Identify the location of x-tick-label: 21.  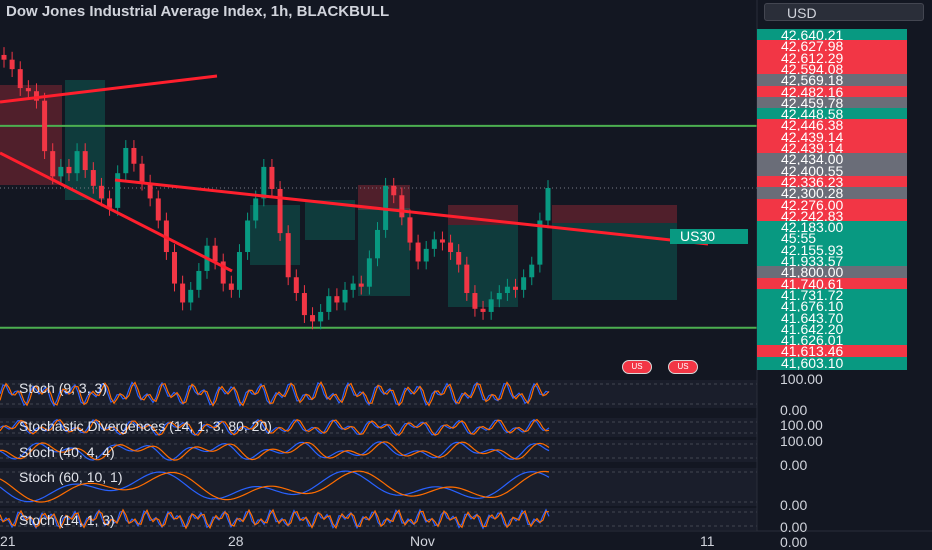
(8, 541).